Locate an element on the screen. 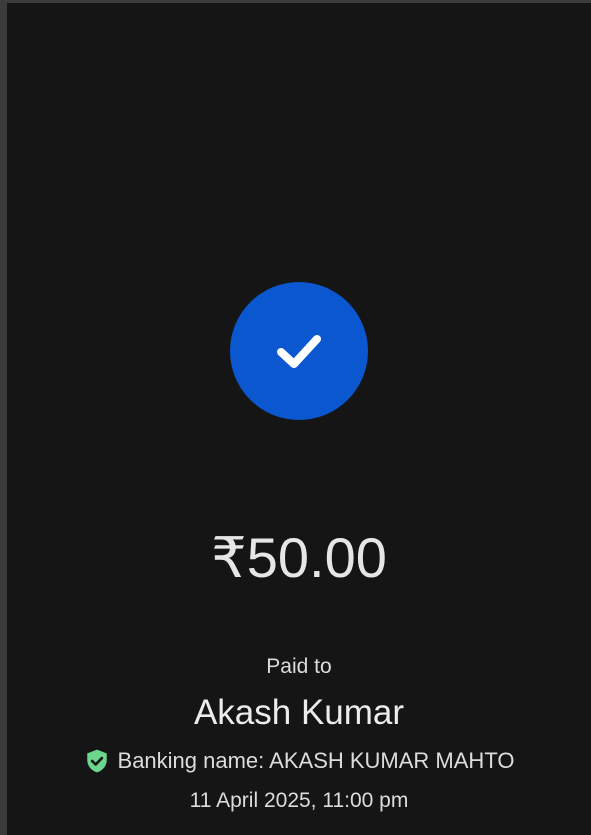 The width and height of the screenshot is (591, 835). banking-name-row: Banking name: AKASH KUMAR MAHTO is located at coordinates (299, 761).